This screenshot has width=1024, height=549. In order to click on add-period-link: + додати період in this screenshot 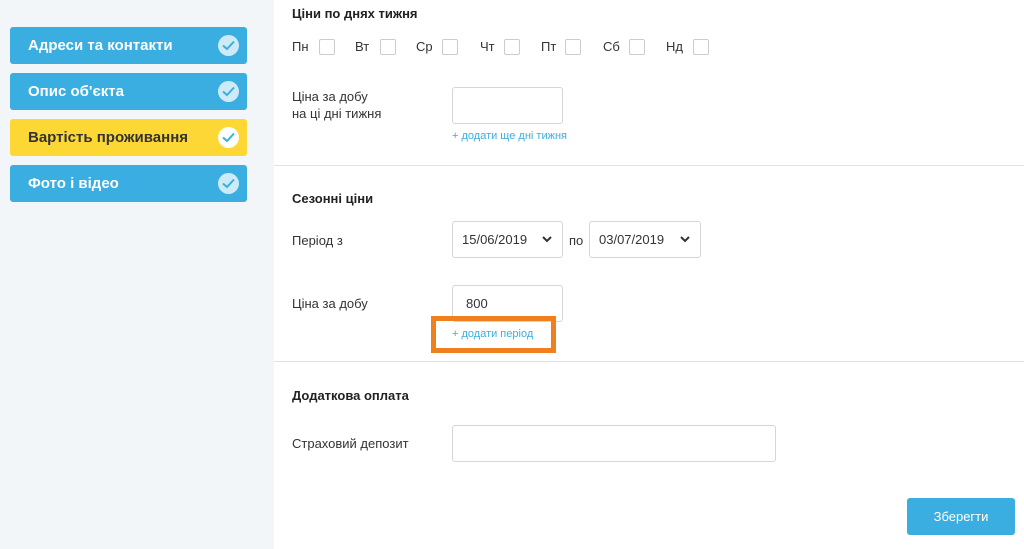, I will do `click(492, 334)`.